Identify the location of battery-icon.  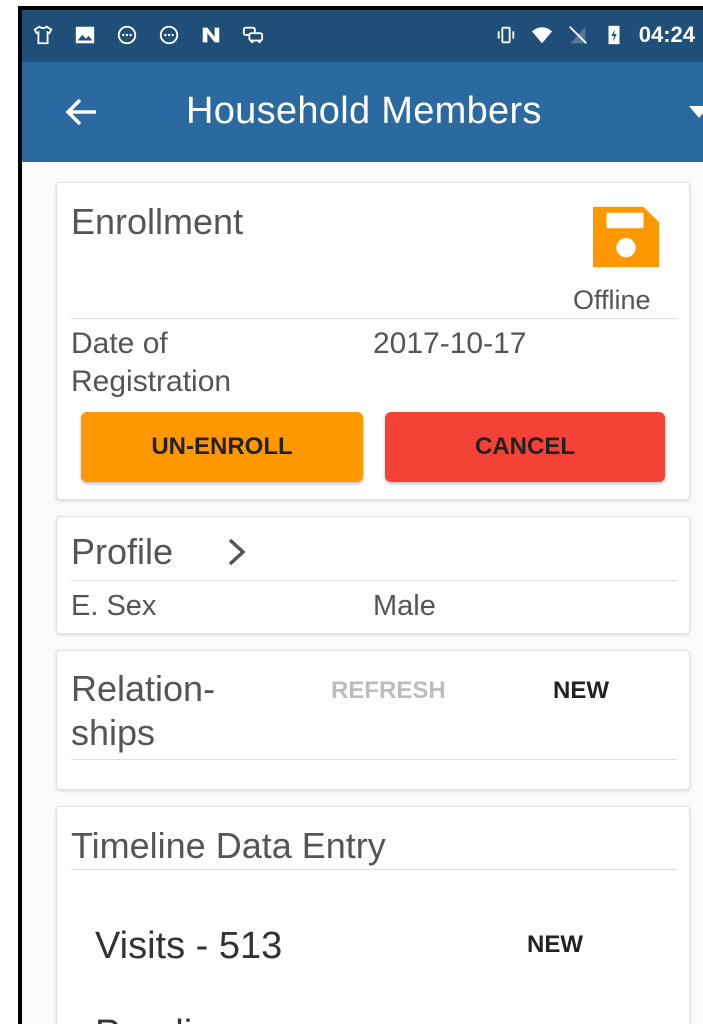
(614, 35).